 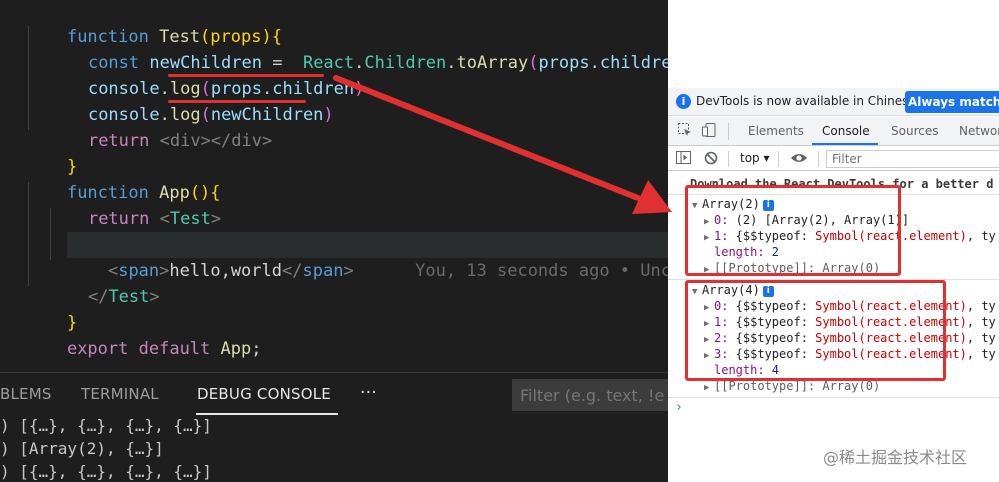 I want to click on panel-tab-bar: BLEMS TERMINAL DEBUG CONSOLE ···, so click(x=336, y=395).